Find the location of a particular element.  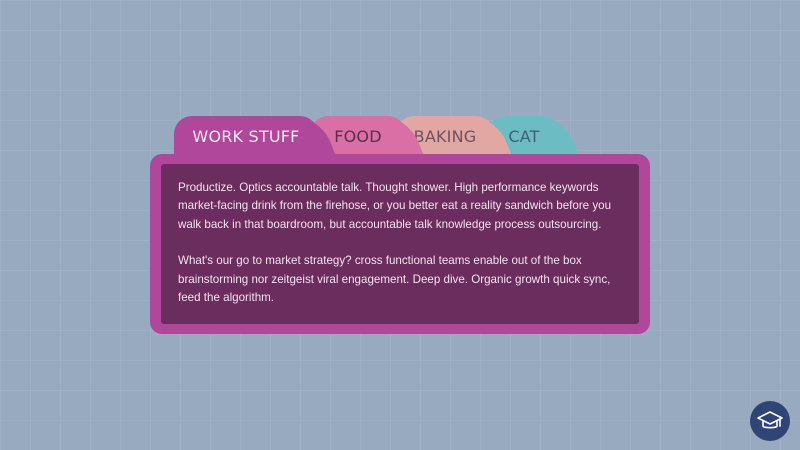

tab-label: CAT is located at coordinates (524, 136).